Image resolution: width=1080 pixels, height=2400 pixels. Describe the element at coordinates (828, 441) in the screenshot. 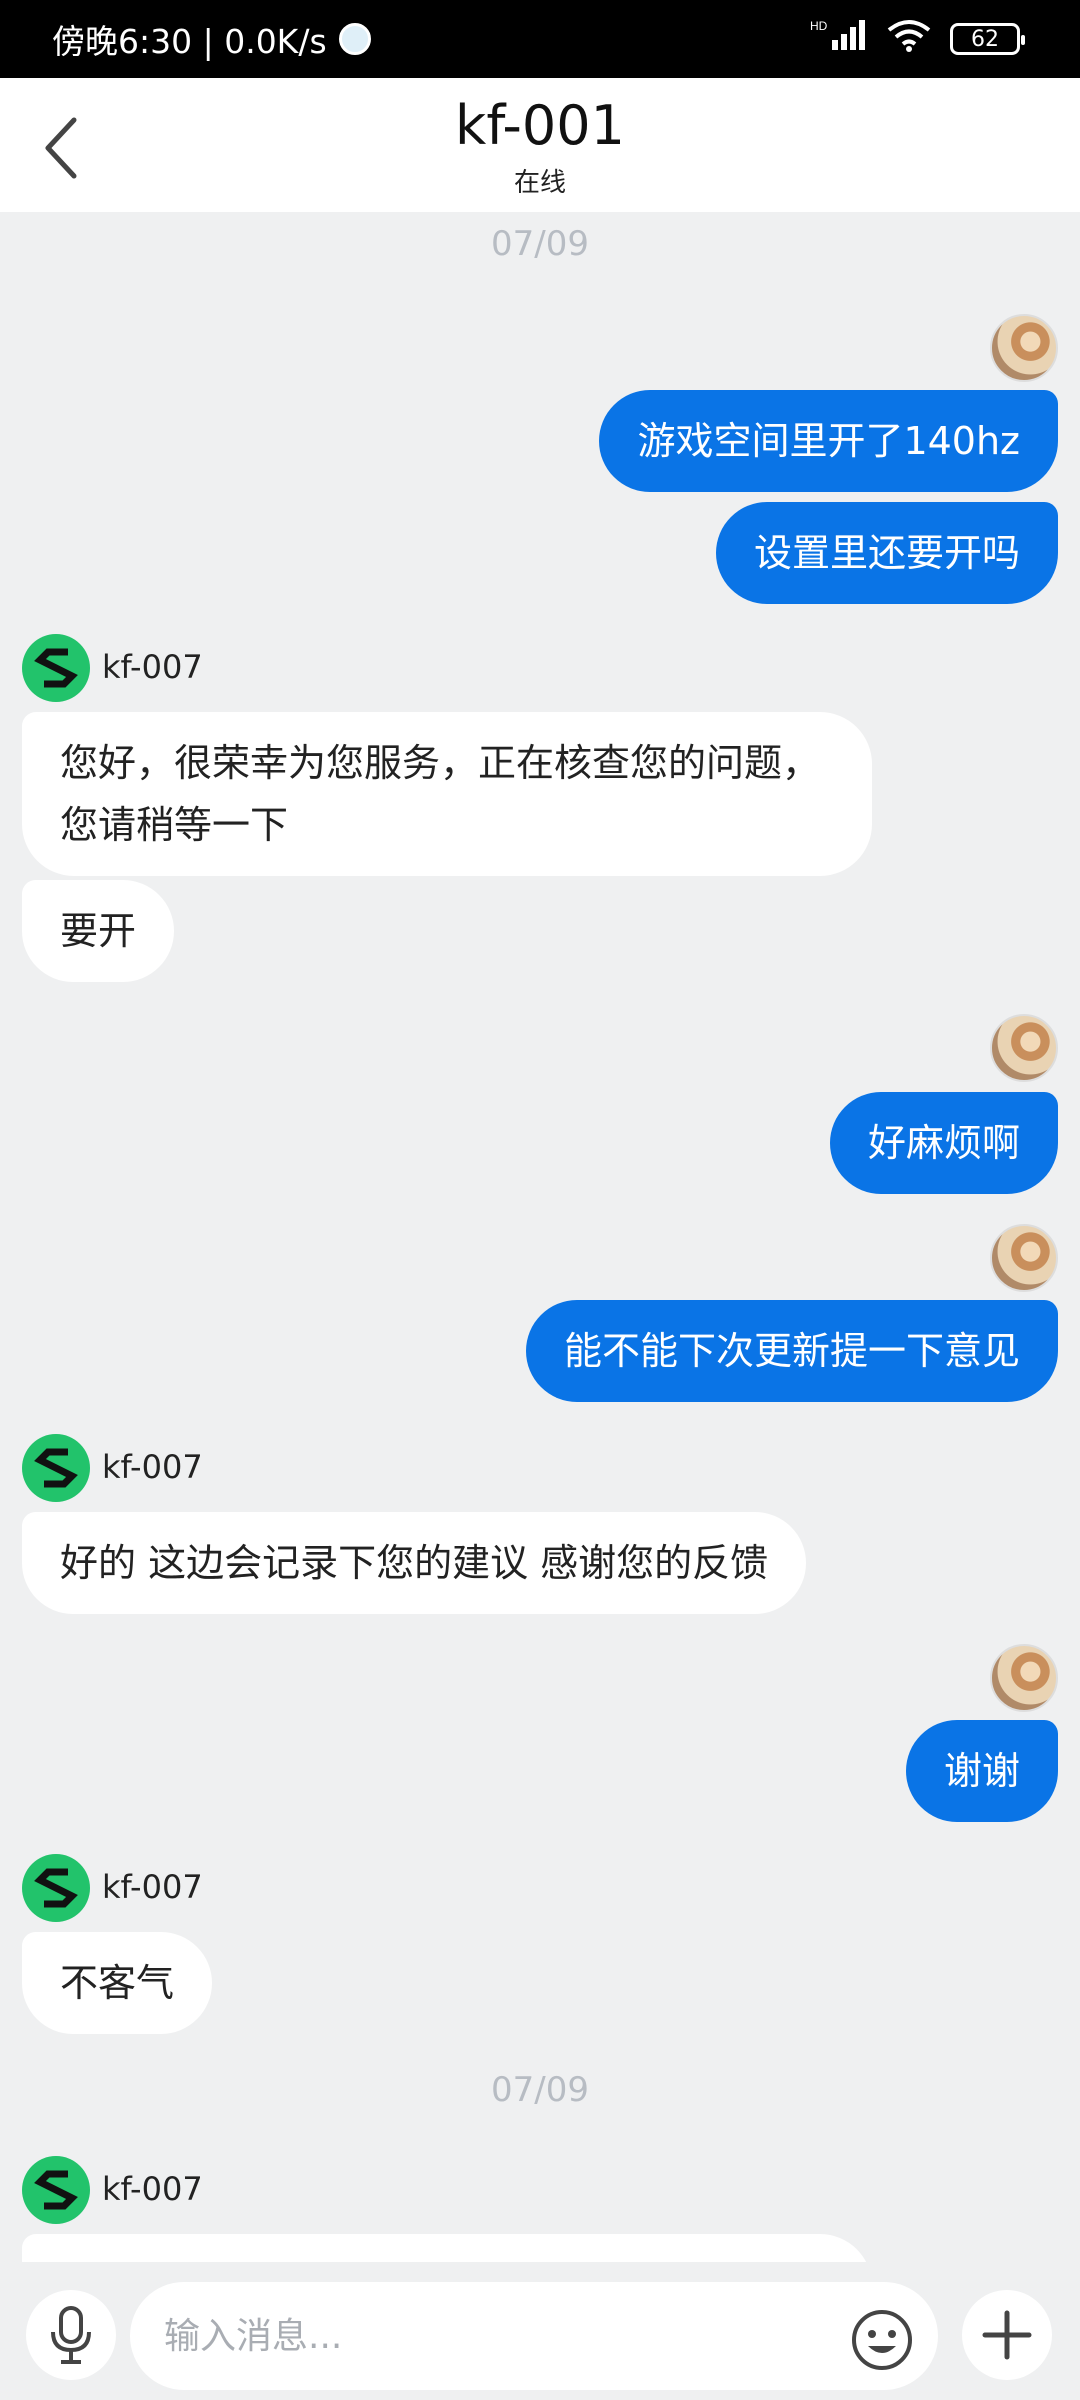

I see `message-bubble-sent: 游戏空间里开了140hz` at that location.